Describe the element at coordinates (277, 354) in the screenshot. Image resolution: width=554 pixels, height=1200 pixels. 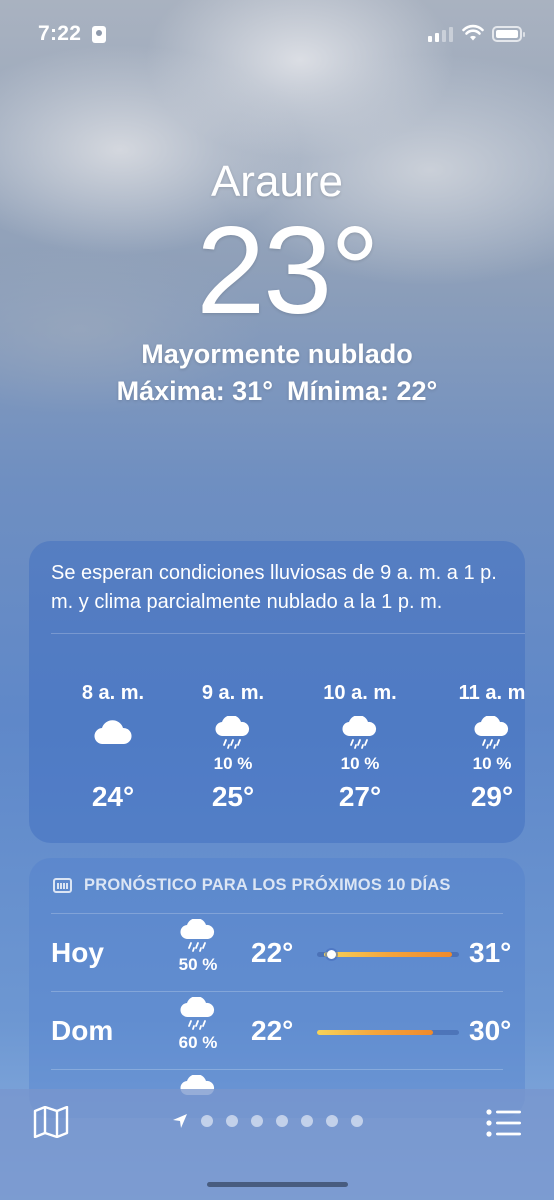
I see `current-condition: Mayormente nublado` at that location.